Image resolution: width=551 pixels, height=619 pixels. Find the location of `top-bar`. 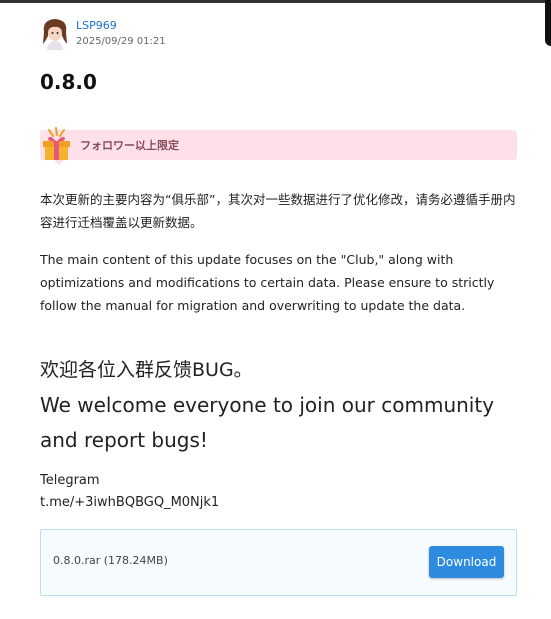

top-bar is located at coordinates (275, 1).